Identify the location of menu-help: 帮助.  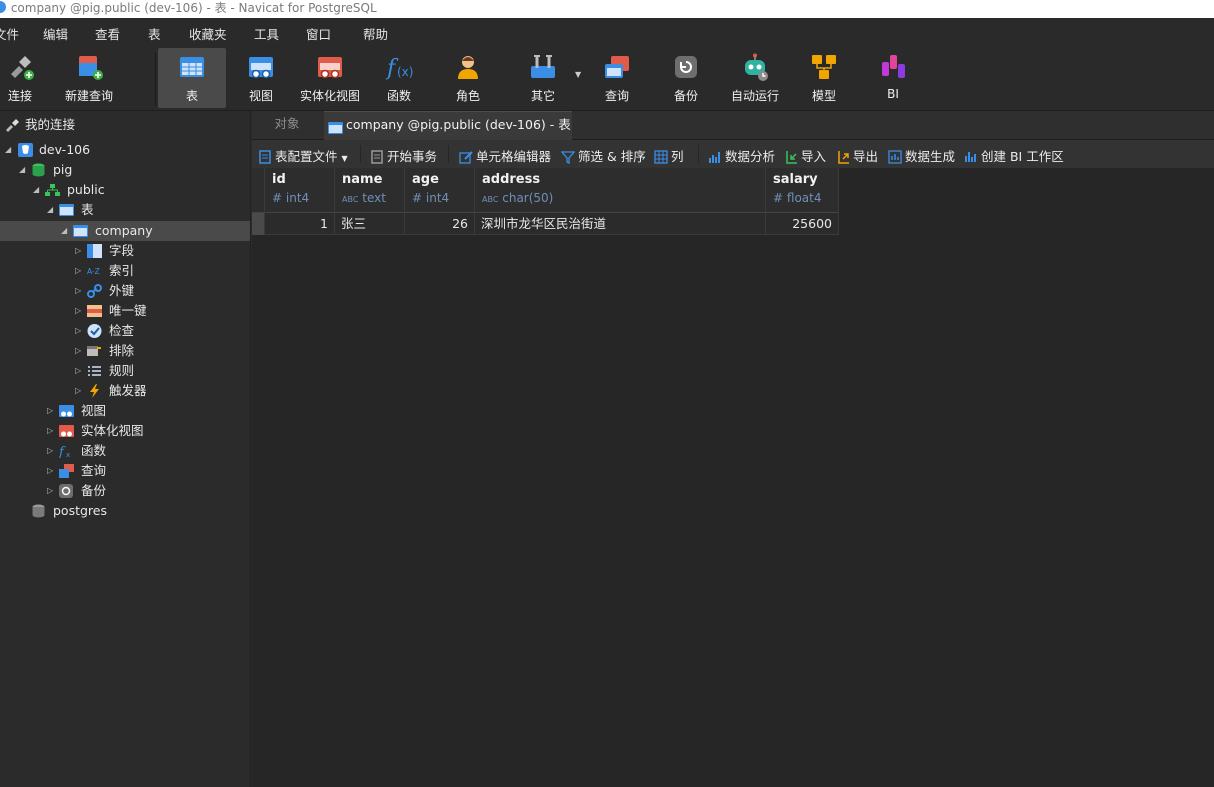
(375, 33).